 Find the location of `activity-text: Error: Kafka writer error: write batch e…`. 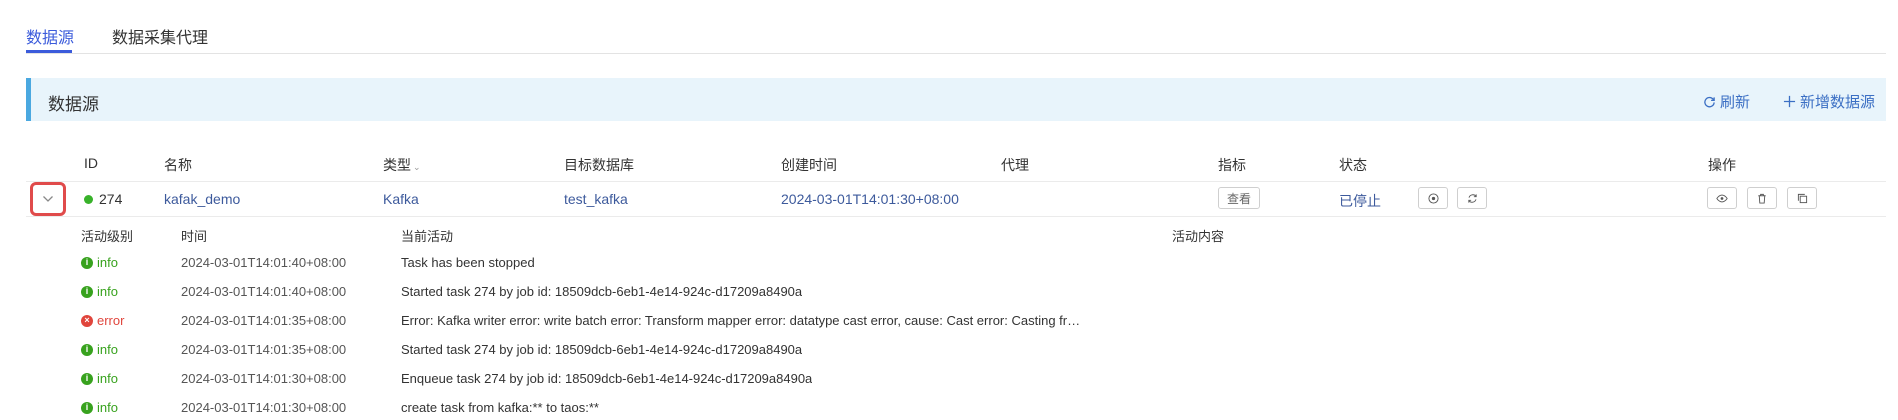

activity-text: Error: Kafka writer error: write batch e… is located at coordinates (741, 320).